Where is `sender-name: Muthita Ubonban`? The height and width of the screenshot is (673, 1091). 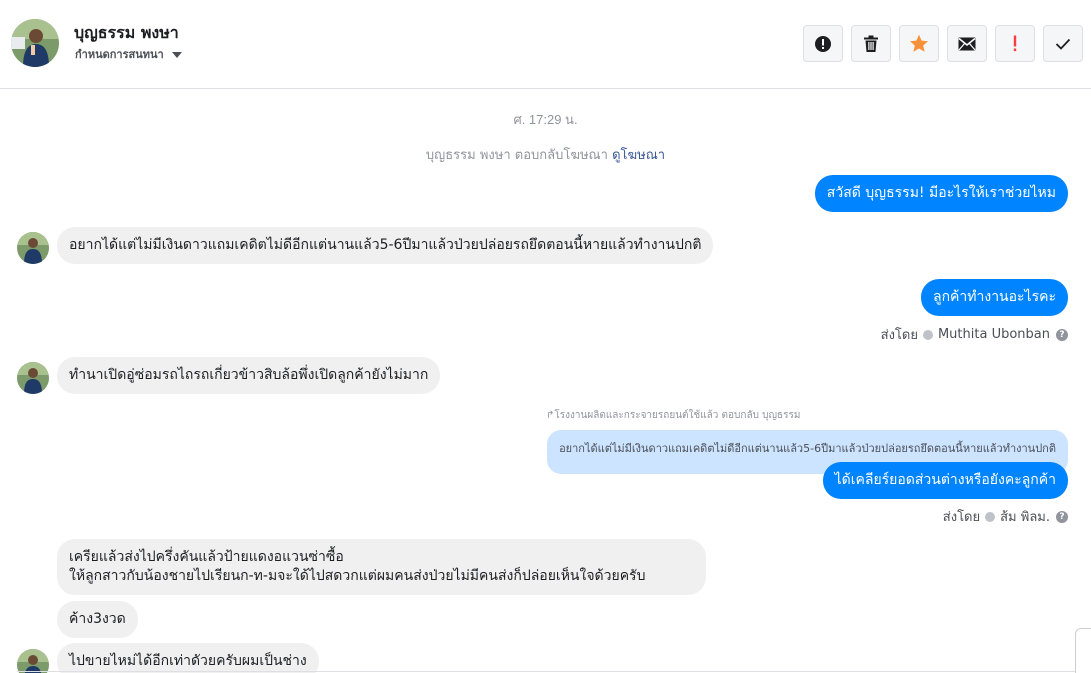
sender-name: Muthita Ubonban is located at coordinates (993, 334).